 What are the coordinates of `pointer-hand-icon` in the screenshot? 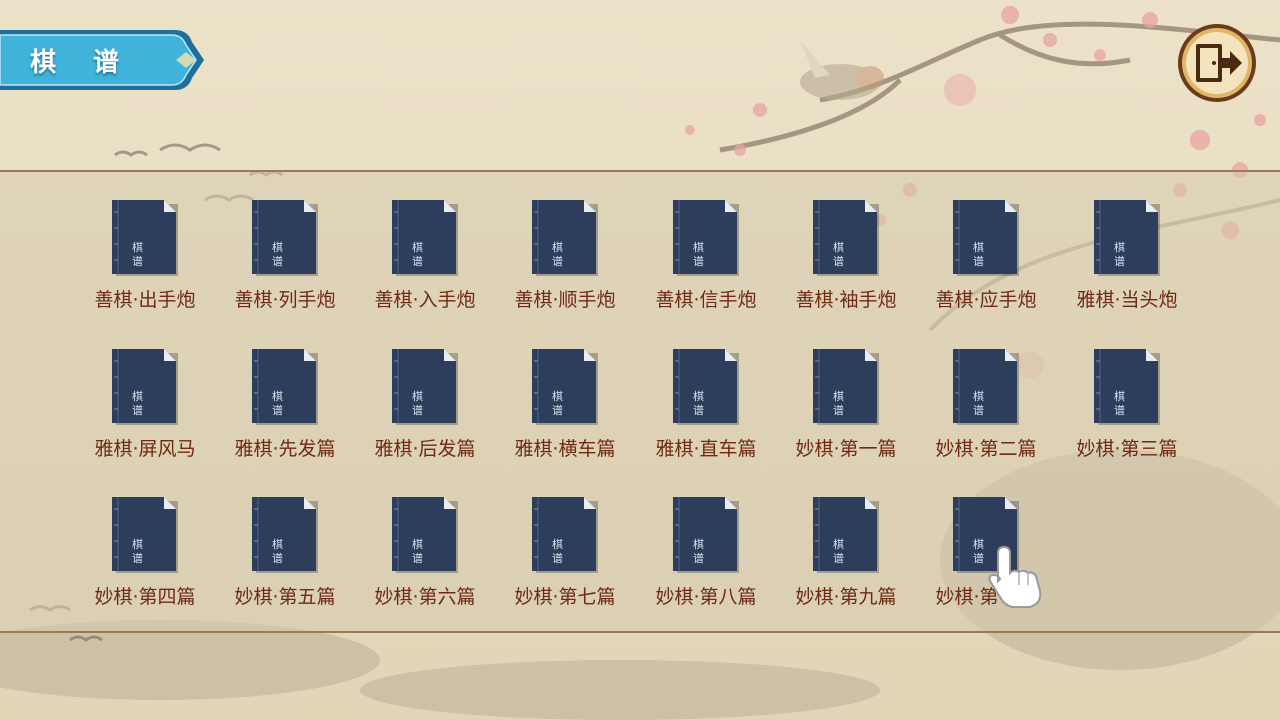 It's located at (1015, 576).